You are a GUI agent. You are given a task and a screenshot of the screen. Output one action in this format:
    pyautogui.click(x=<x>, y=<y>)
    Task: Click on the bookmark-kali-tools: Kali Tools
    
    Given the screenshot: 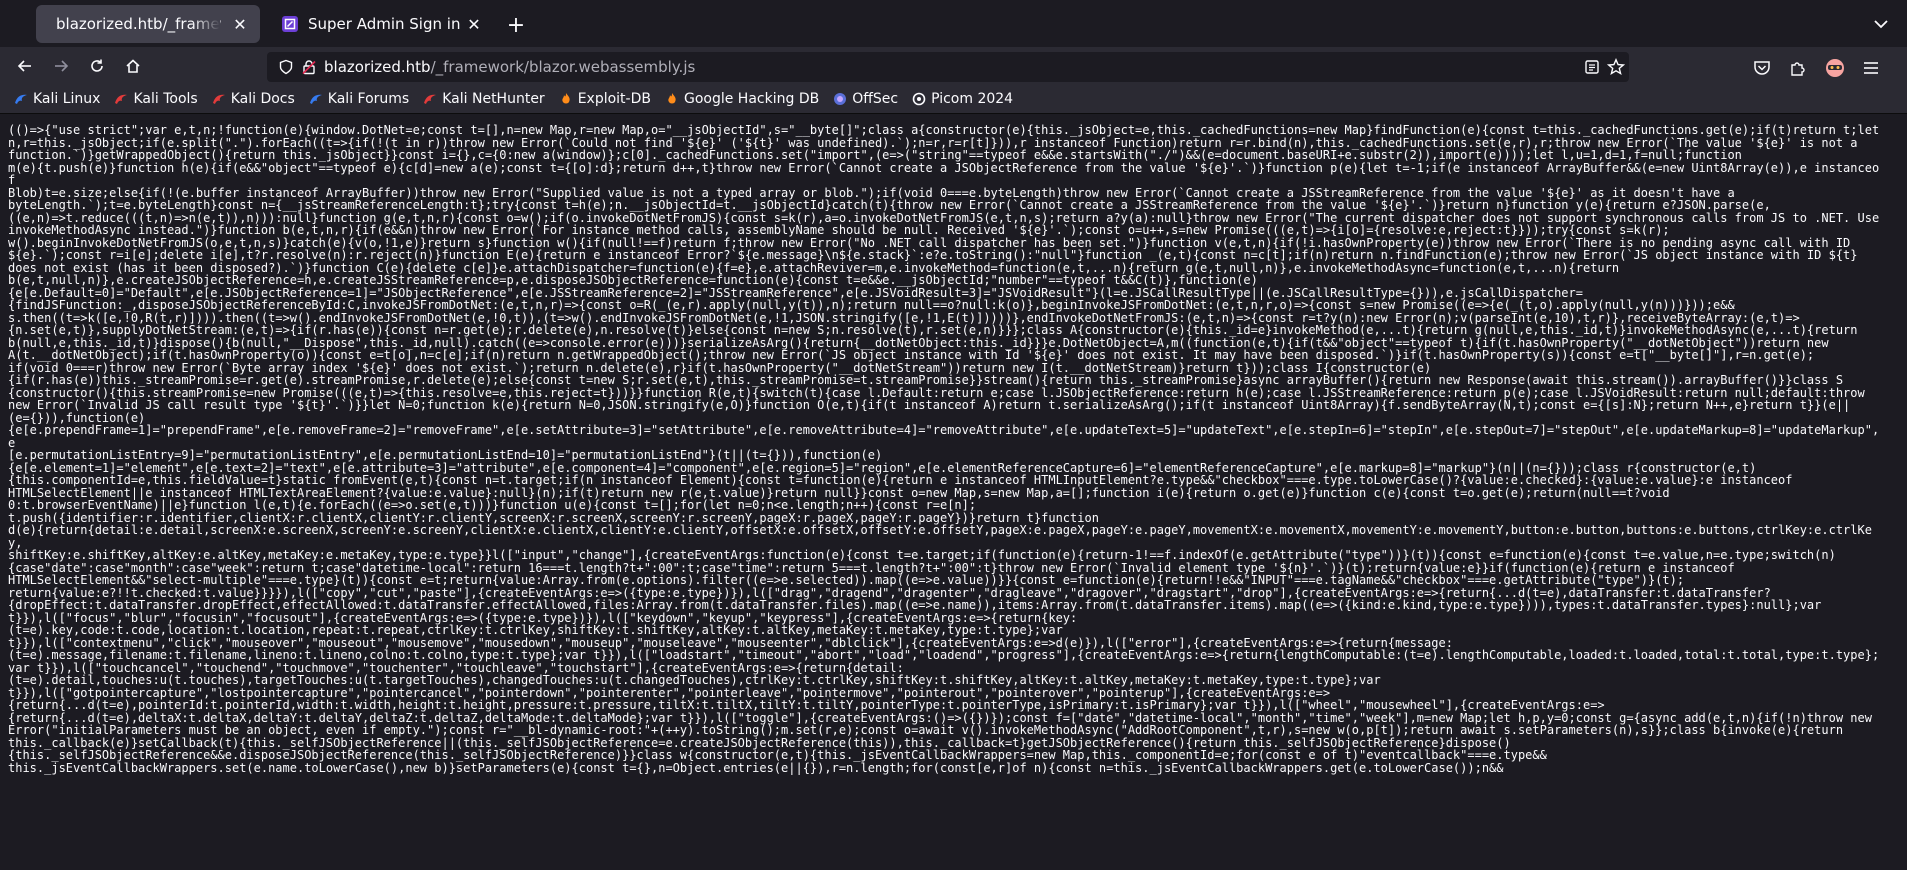 What is the action you would take?
    pyautogui.click(x=156, y=99)
    